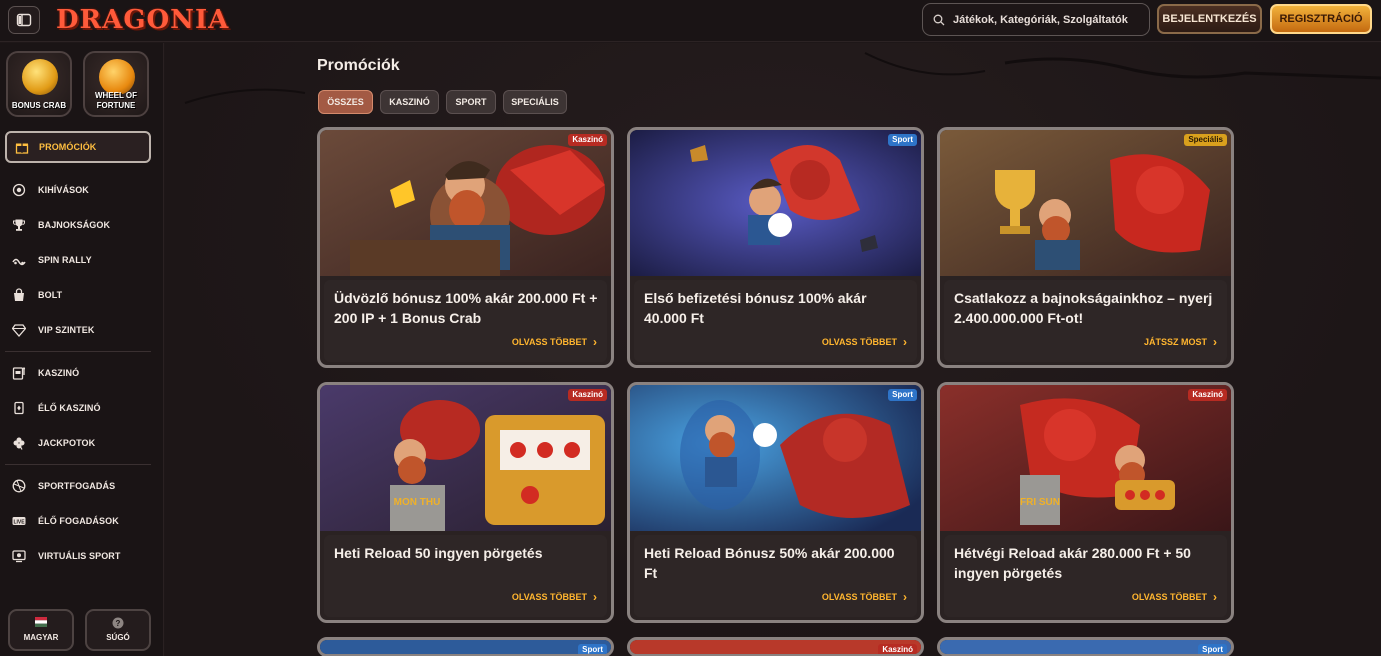  Describe the element at coordinates (19, 373) in the screenshot. I see `slot-icon` at that location.